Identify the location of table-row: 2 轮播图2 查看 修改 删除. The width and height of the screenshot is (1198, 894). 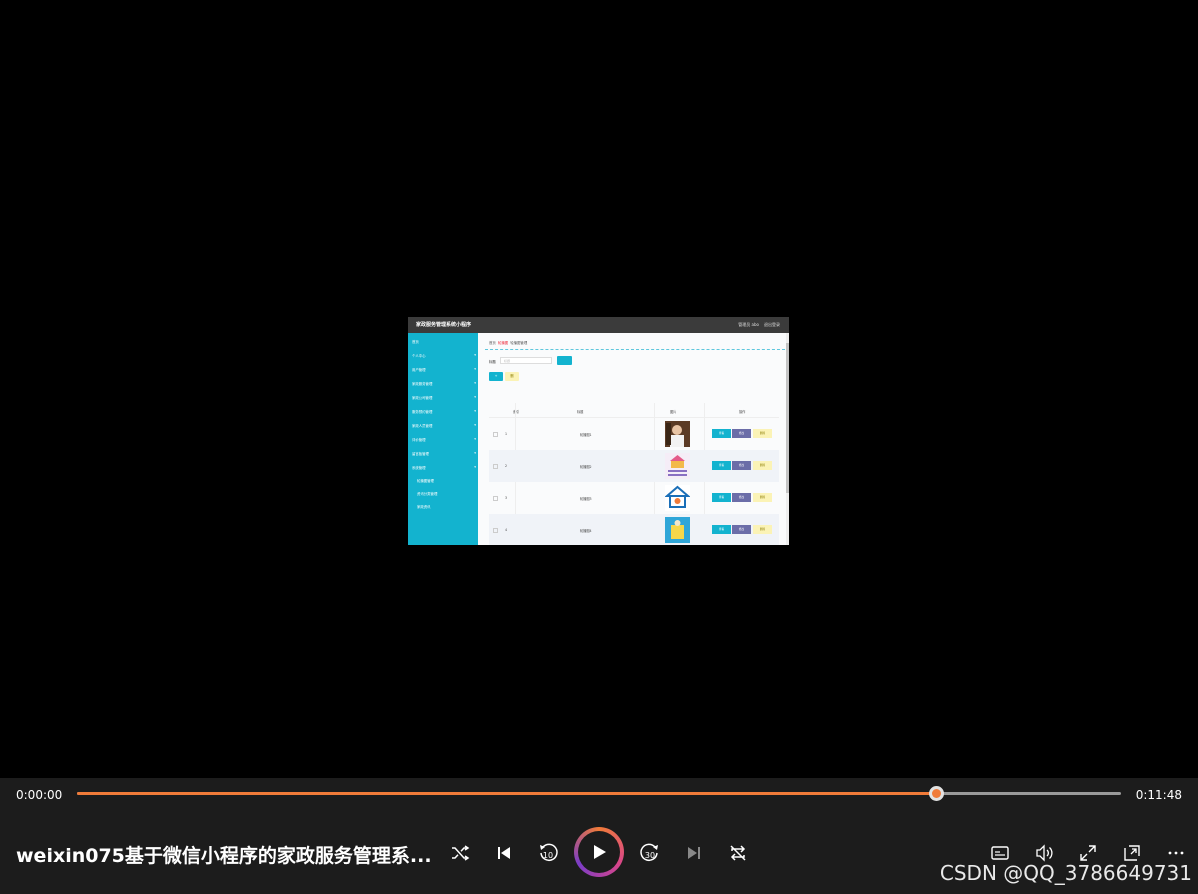
(634, 466).